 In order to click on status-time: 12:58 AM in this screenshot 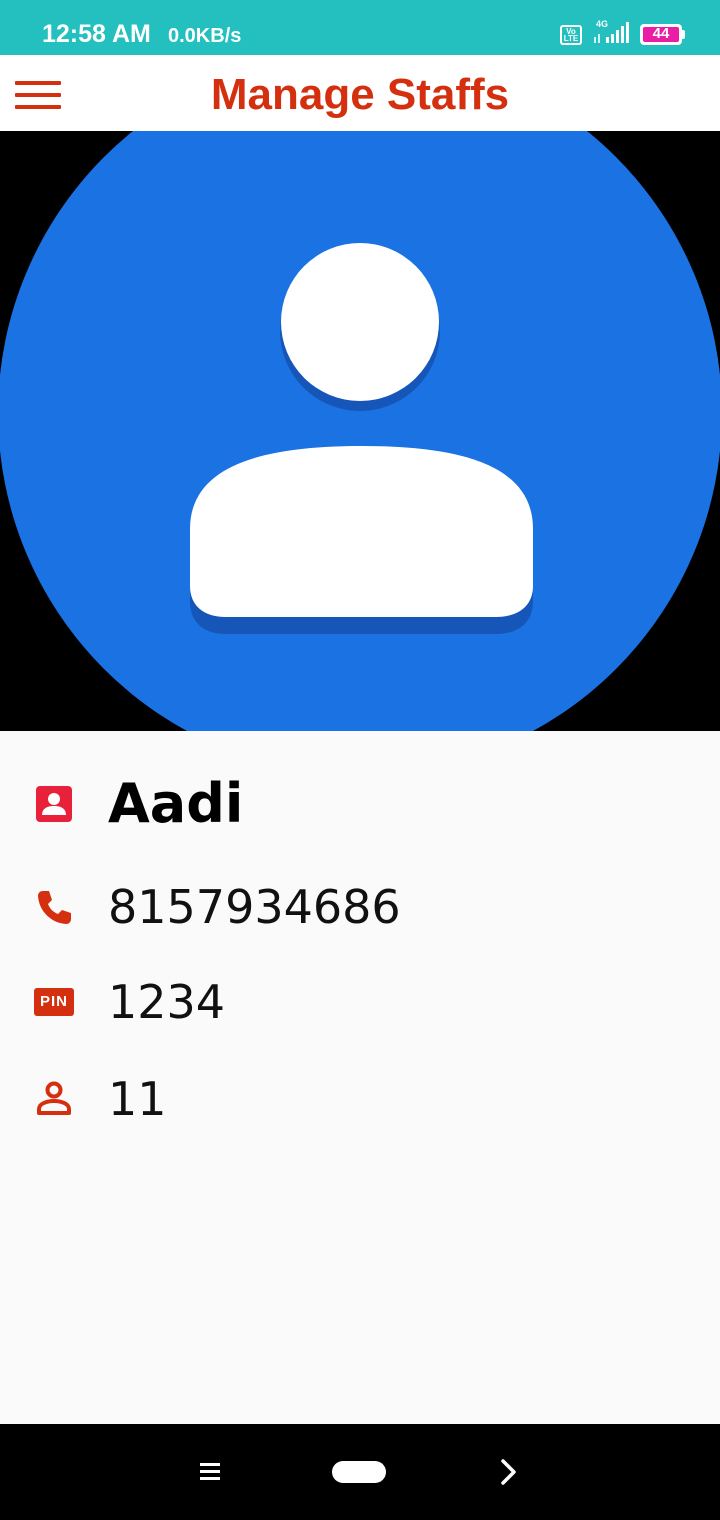, I will do `click(96, 34)`.